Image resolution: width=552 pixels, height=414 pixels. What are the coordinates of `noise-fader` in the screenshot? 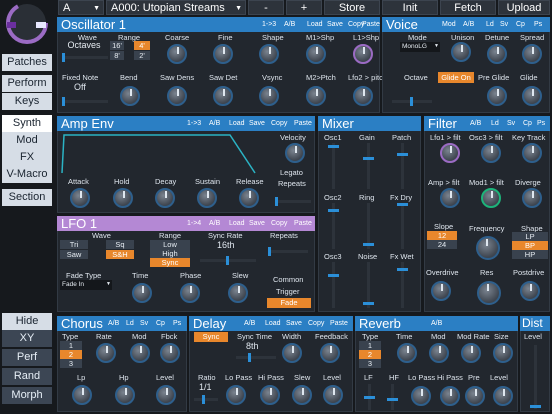 It's located at (368, 285).